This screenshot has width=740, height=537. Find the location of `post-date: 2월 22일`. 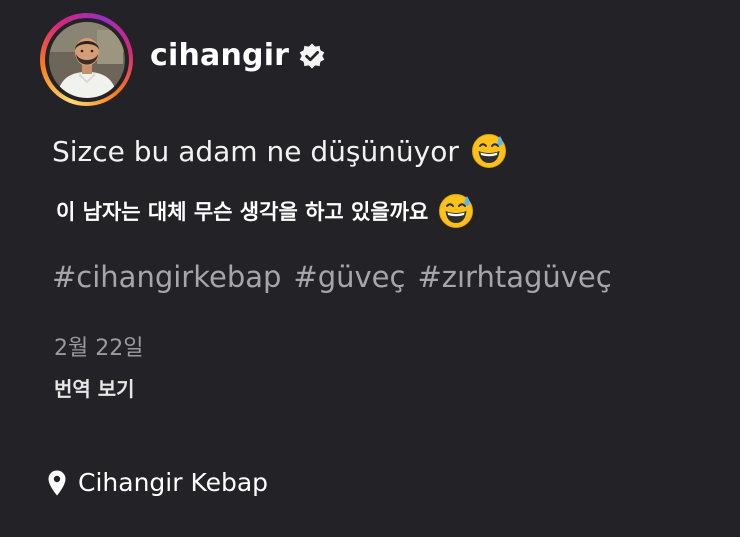

post-date: 2월 22일 is located at coordinates (99, 348).